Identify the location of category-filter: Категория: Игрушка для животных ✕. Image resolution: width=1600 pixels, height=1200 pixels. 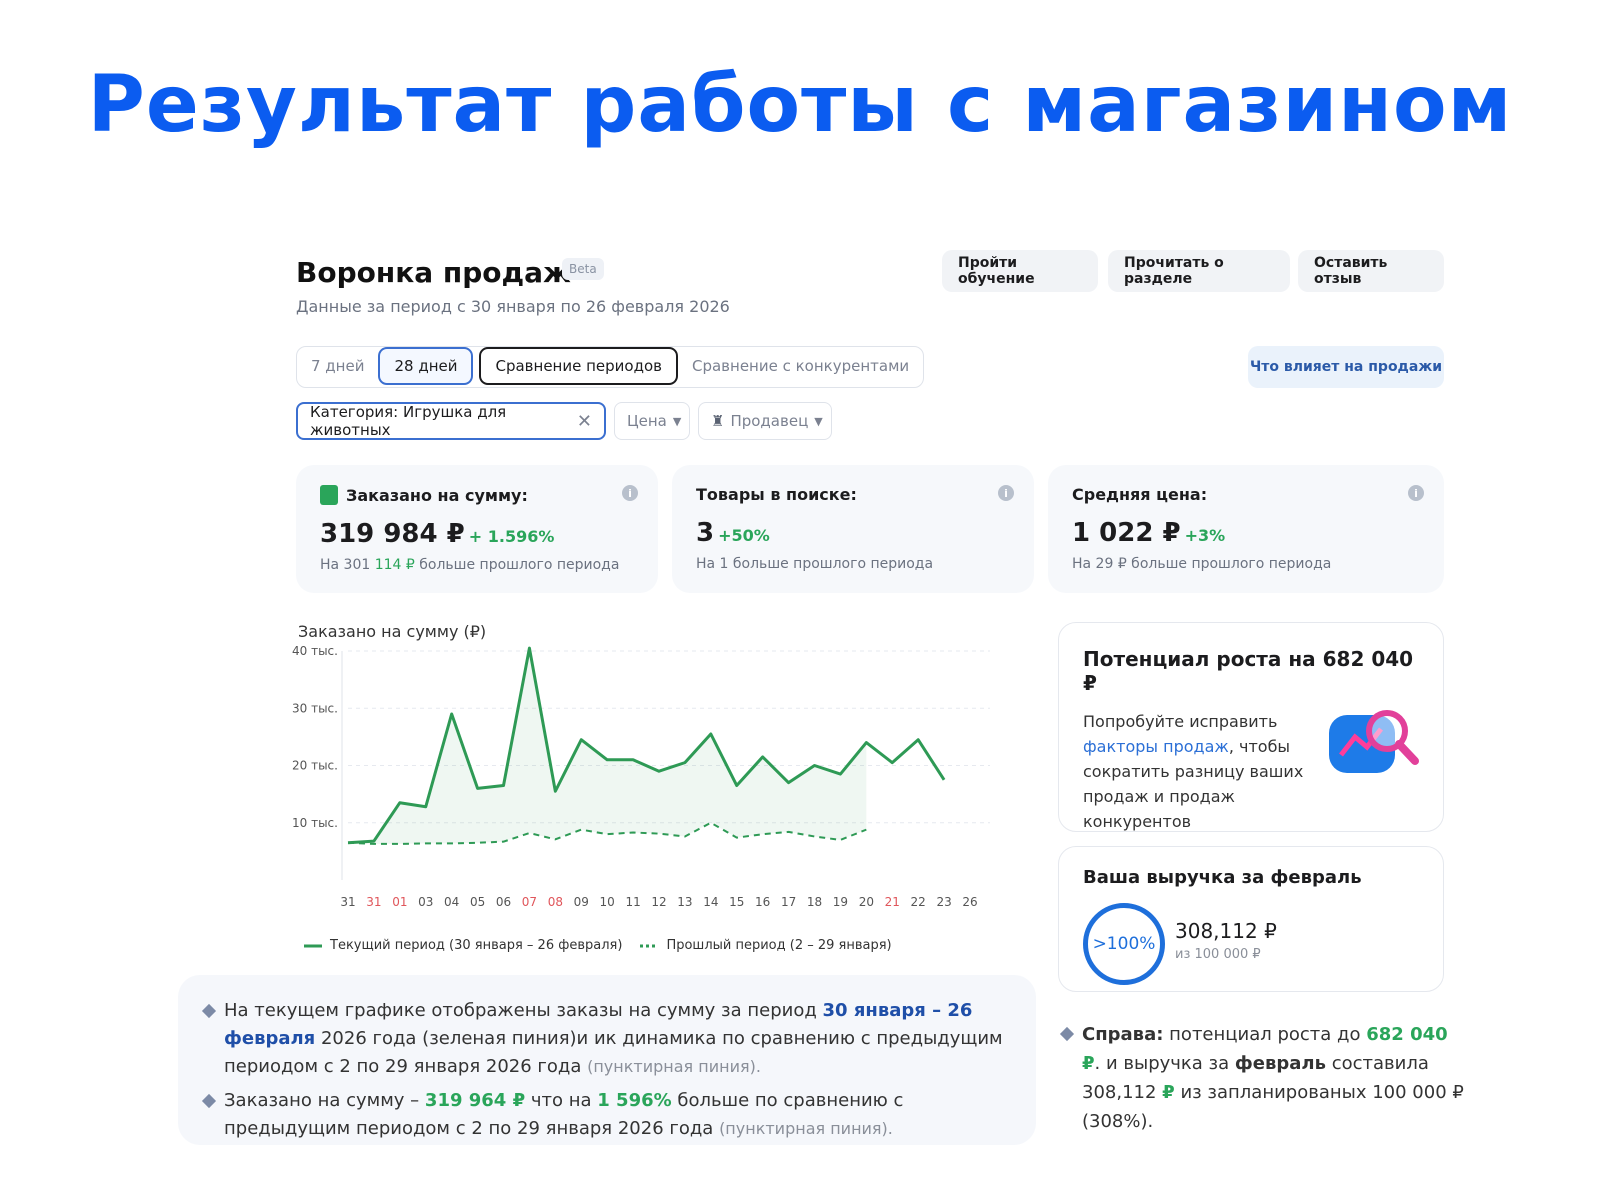
(451, 421).